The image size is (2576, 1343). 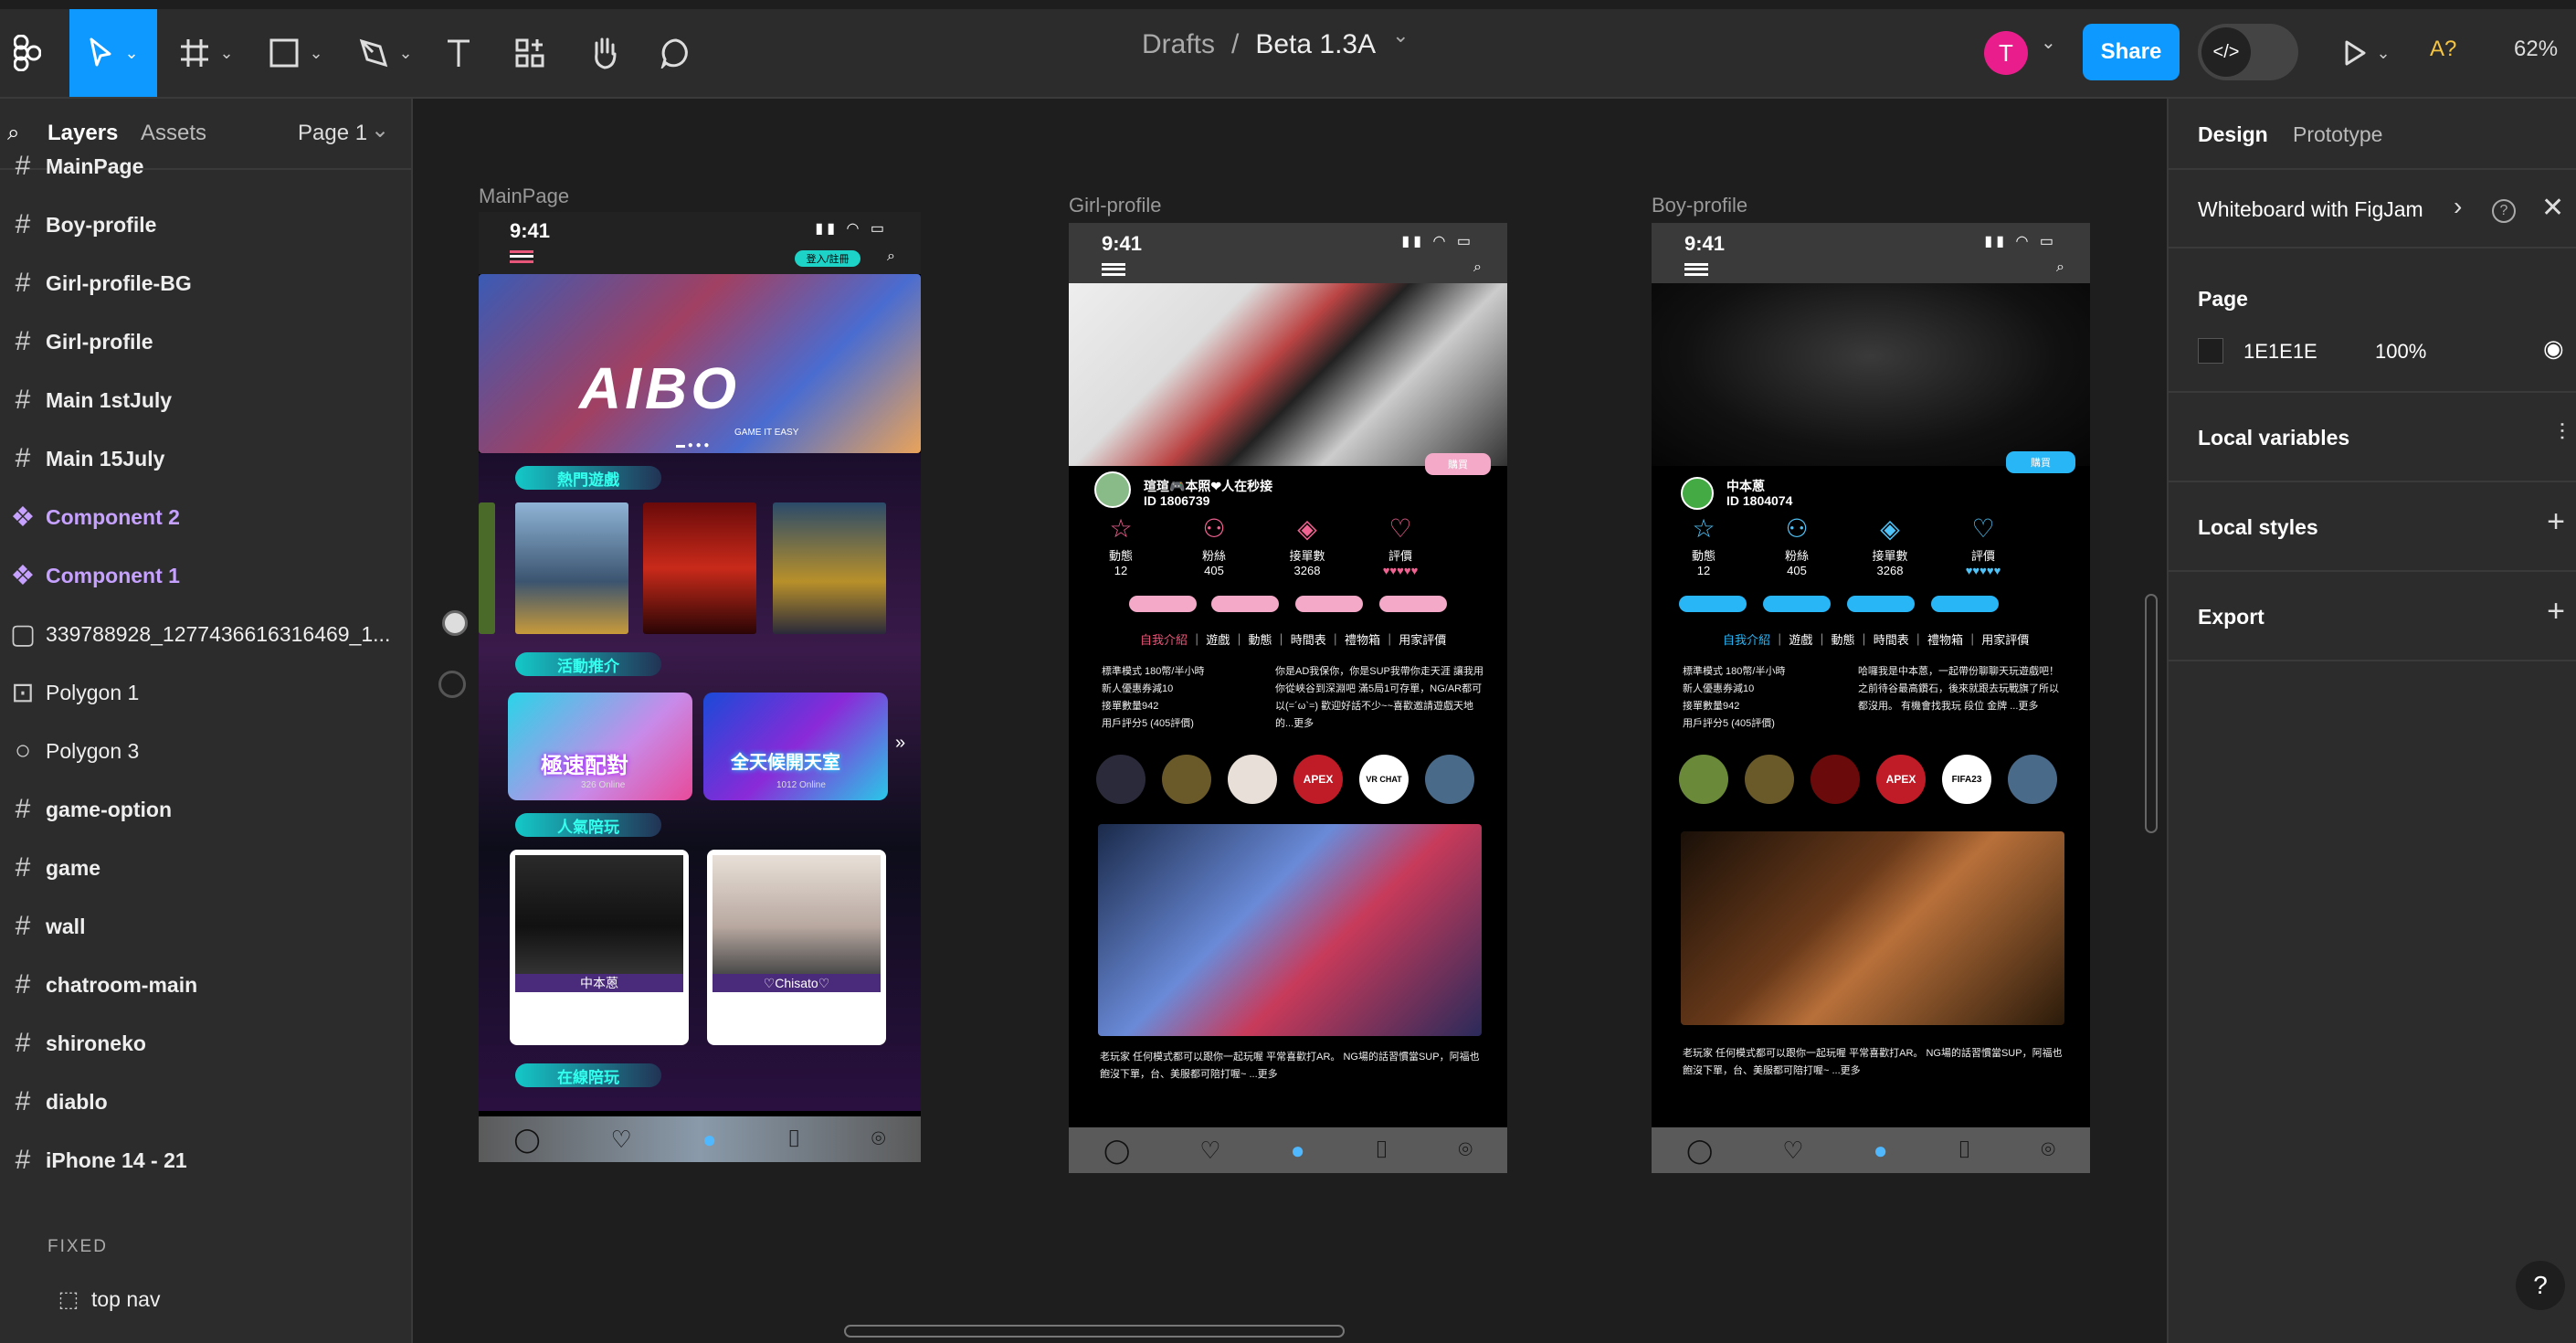 What do you see at coordinates (1178, 44) in the screenshot?
I see `breadcrumb-drafts: Drafts` at bounding box center [1178, 44].